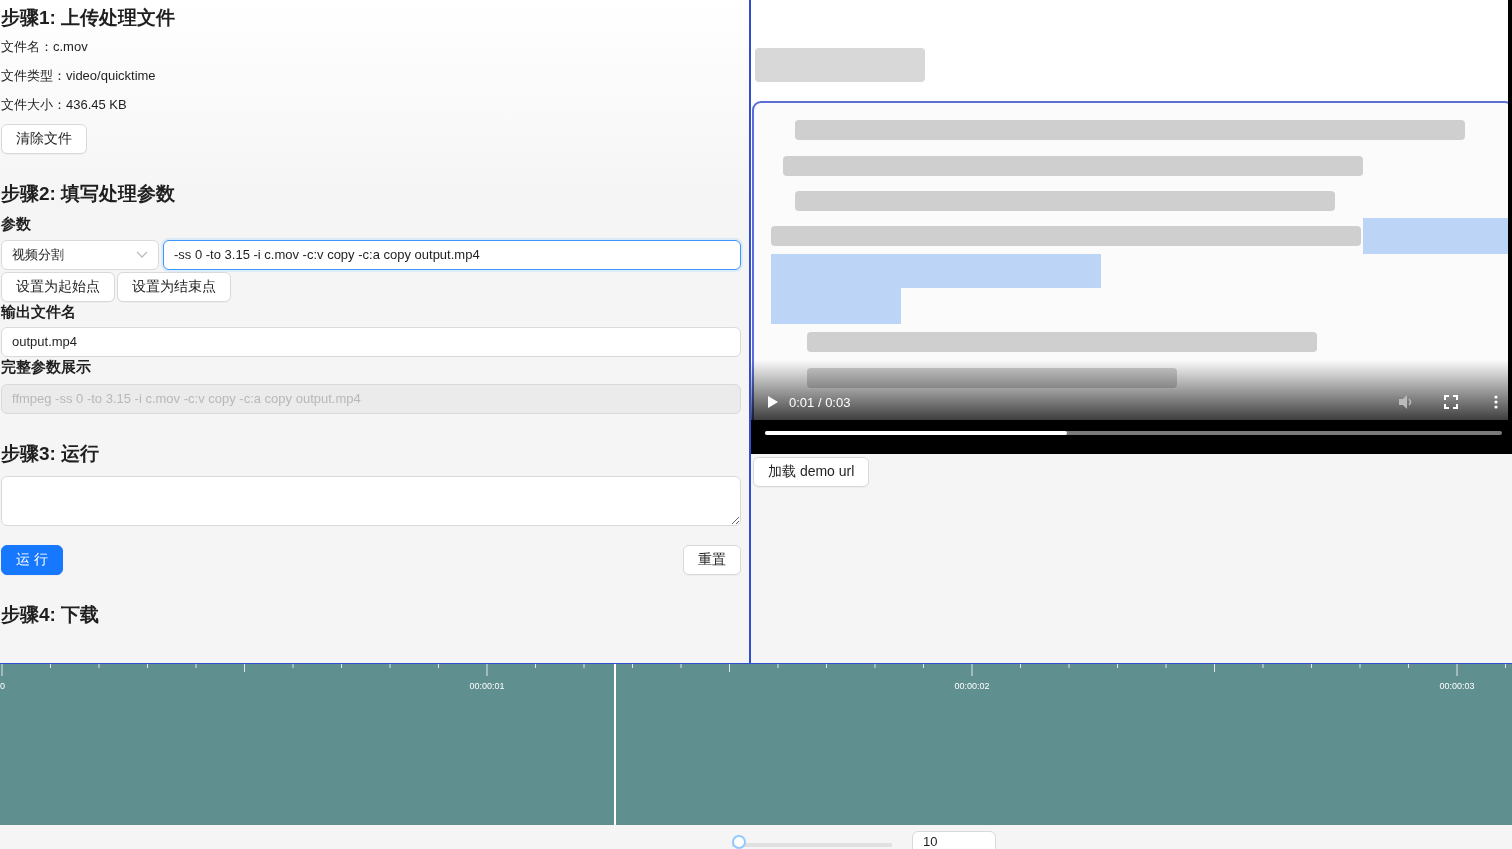 The width and height of the screenshot is (1512, 849). What do you see at coordinates (80, 255) in the screenshot?
I see `mode-dropdown: 视频分割` at bounding box center [80, 255].